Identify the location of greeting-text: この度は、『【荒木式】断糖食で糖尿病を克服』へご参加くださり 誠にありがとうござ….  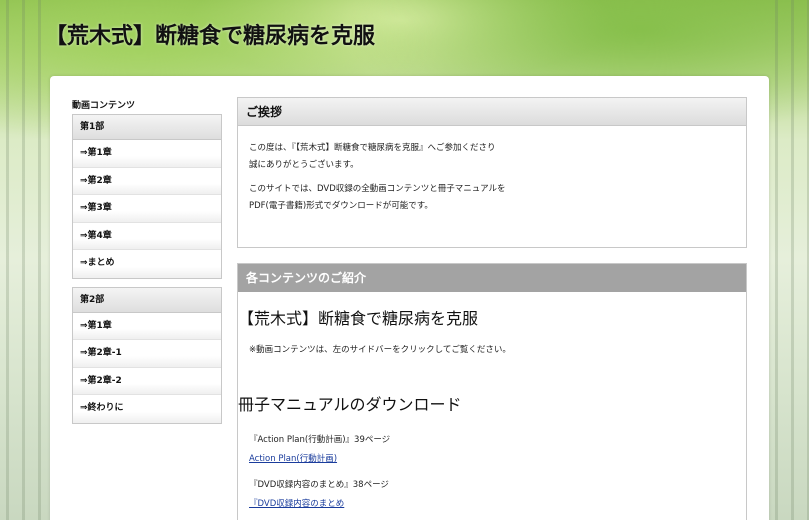
(492, 157).